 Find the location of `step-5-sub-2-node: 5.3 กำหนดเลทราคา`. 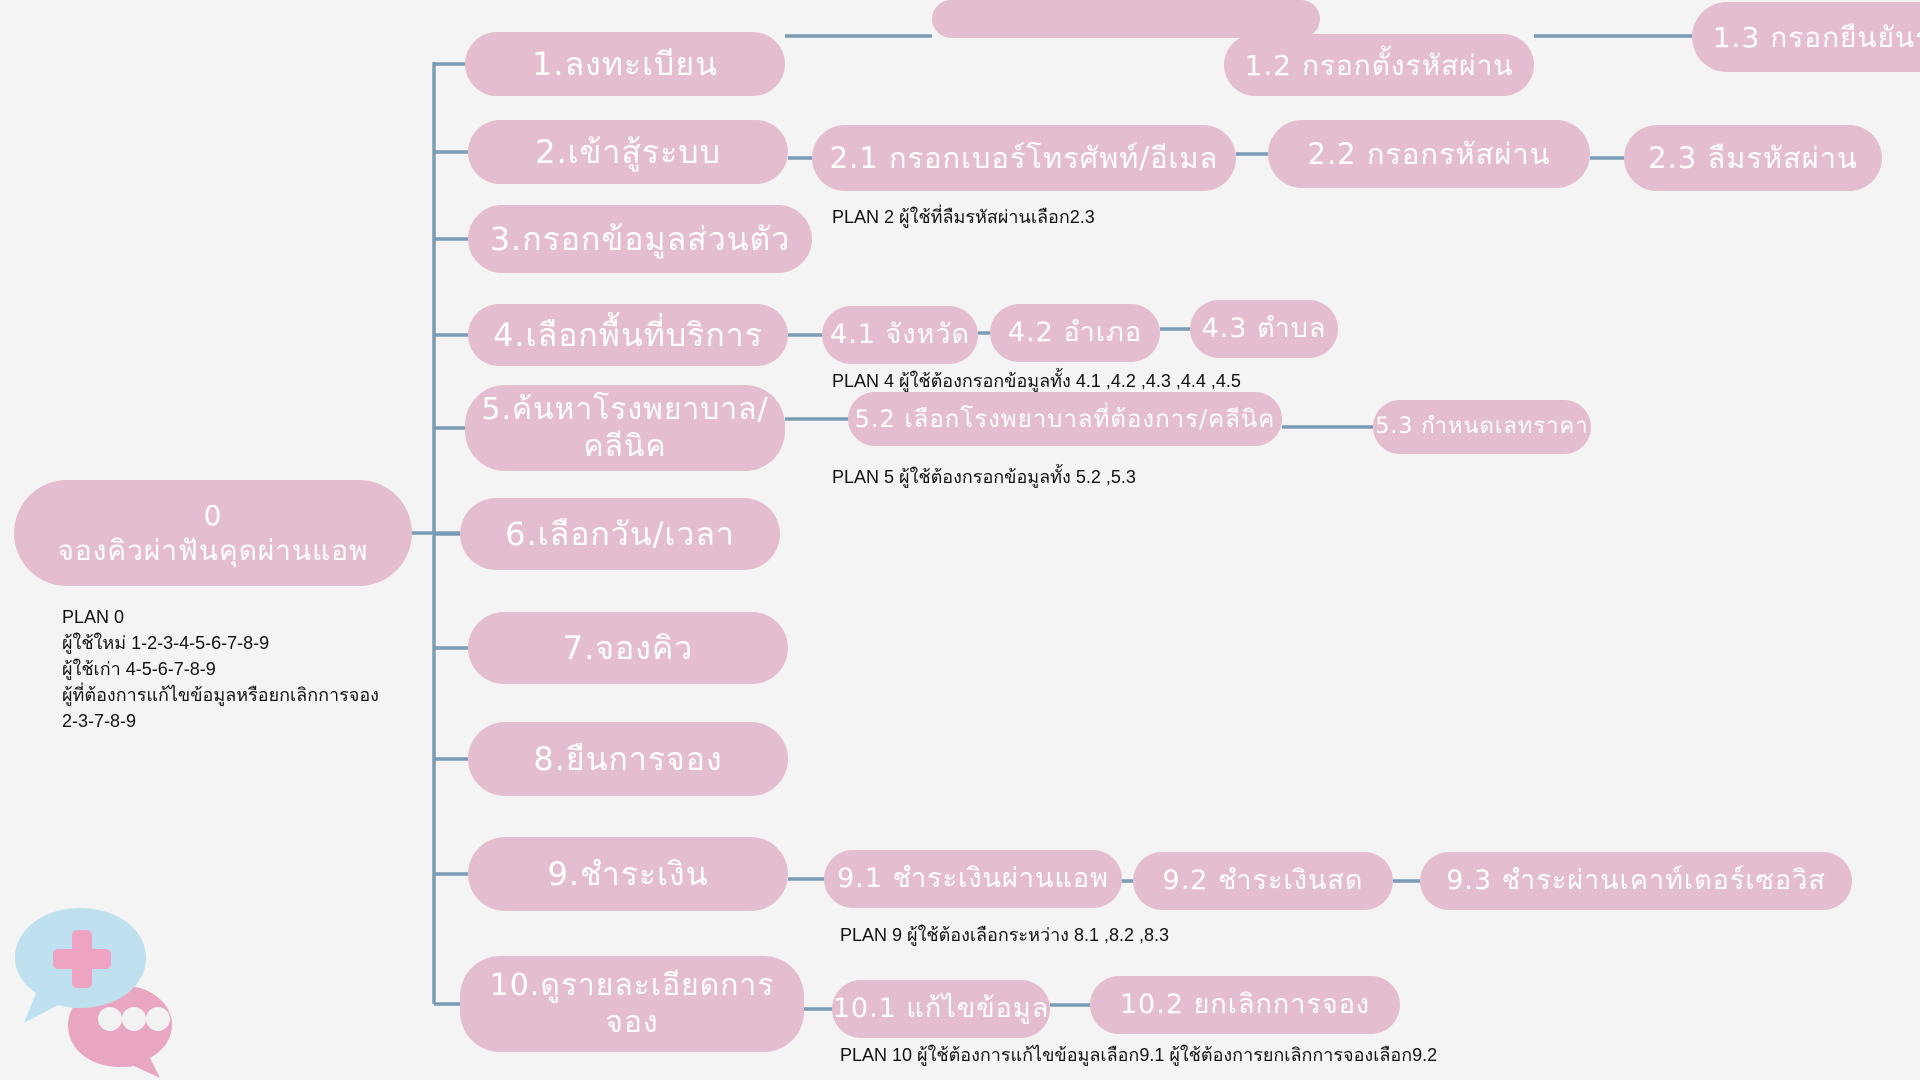

step-5-sub-2-node: 5.3 กำหนดเลทราคา is located at coordinates (1482, 427).